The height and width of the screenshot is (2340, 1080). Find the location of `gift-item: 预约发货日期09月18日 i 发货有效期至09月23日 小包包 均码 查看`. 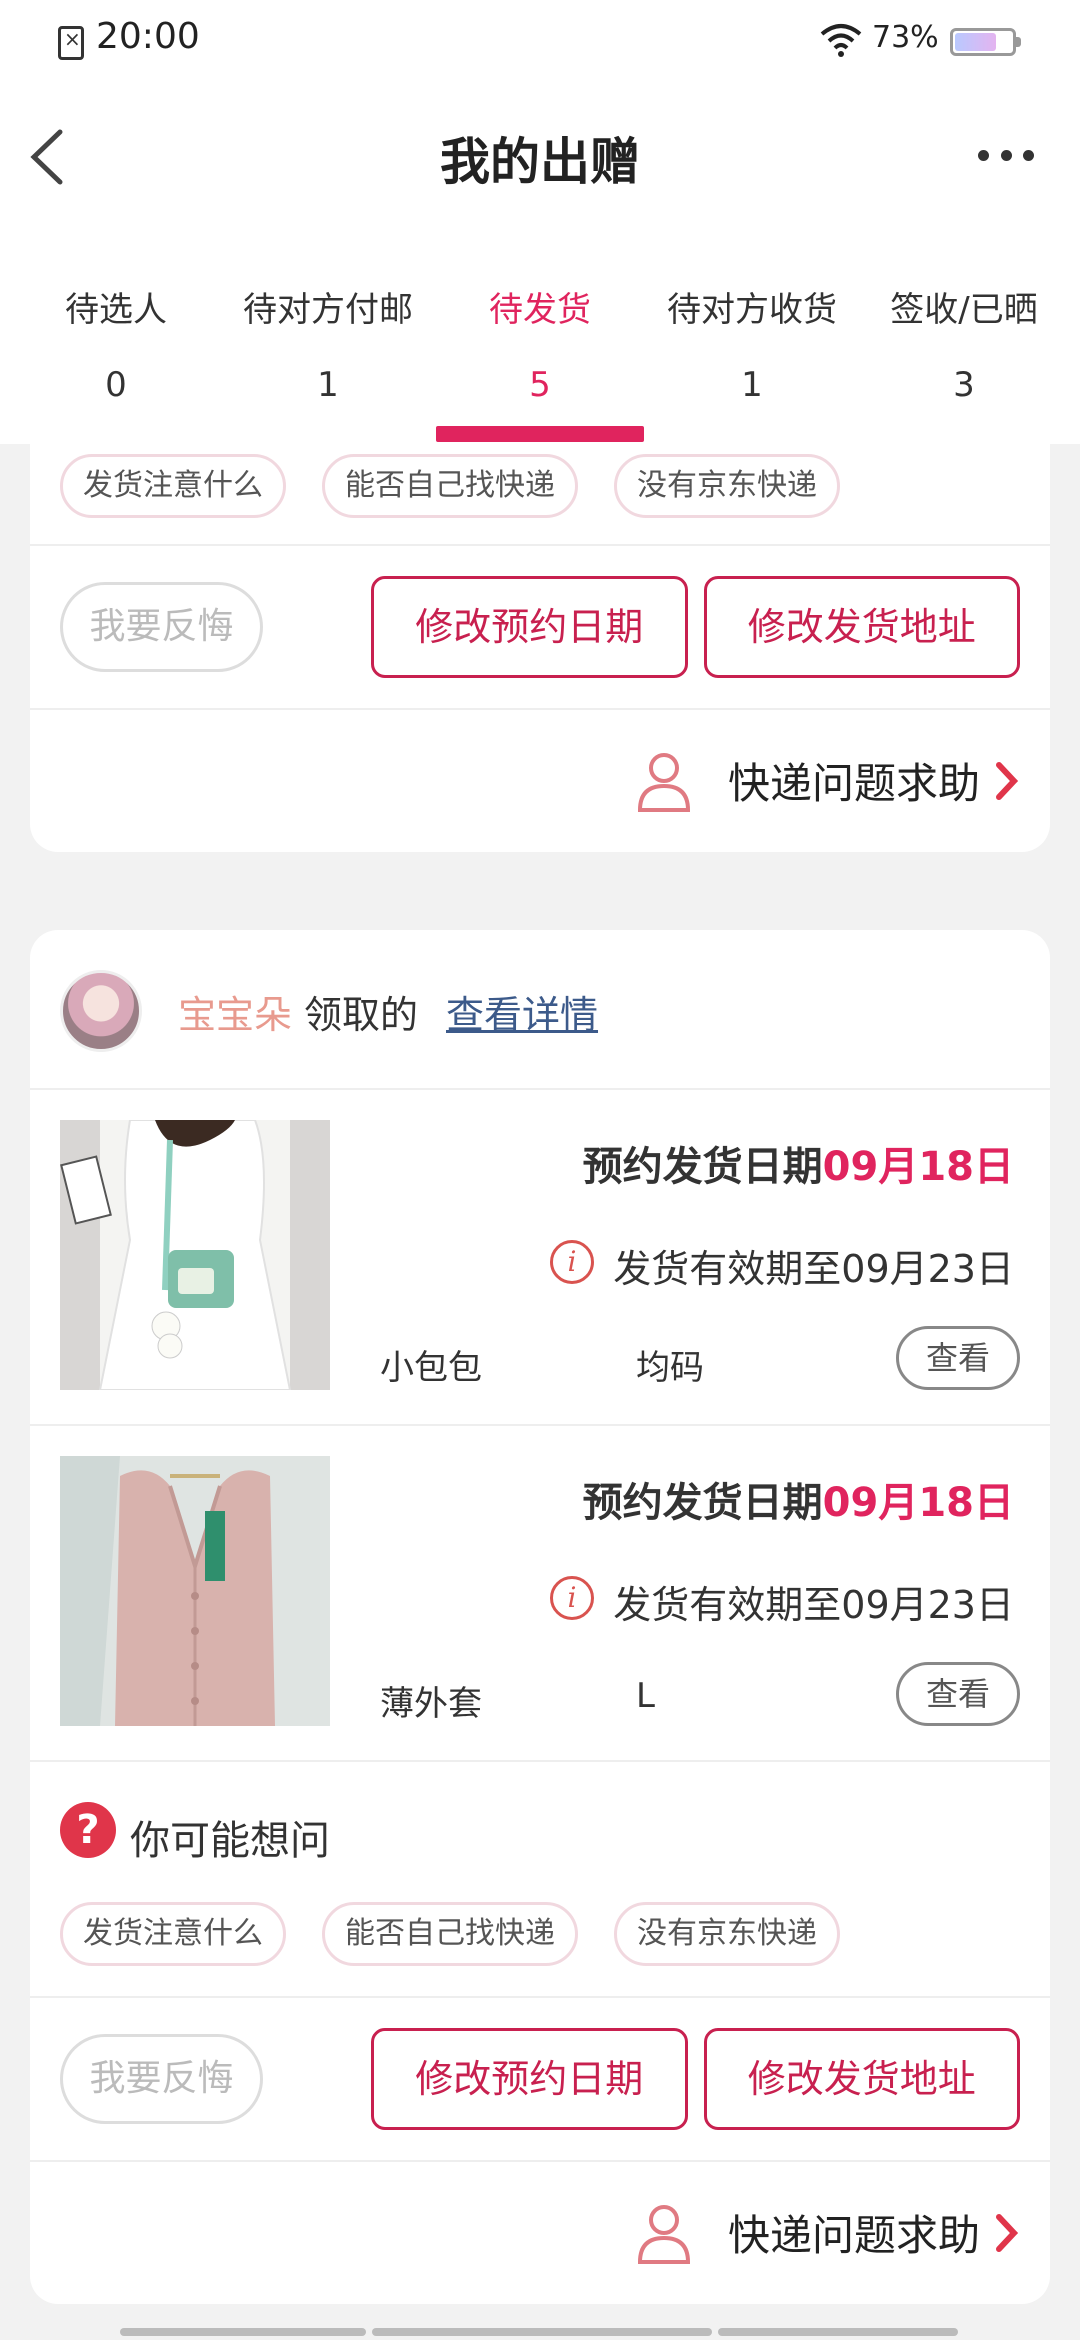

gift-item: 预约发货日期09月18日 i 发货有效期至09月23日 小包包 均码 查看 is located at coordinates (540, 1258).